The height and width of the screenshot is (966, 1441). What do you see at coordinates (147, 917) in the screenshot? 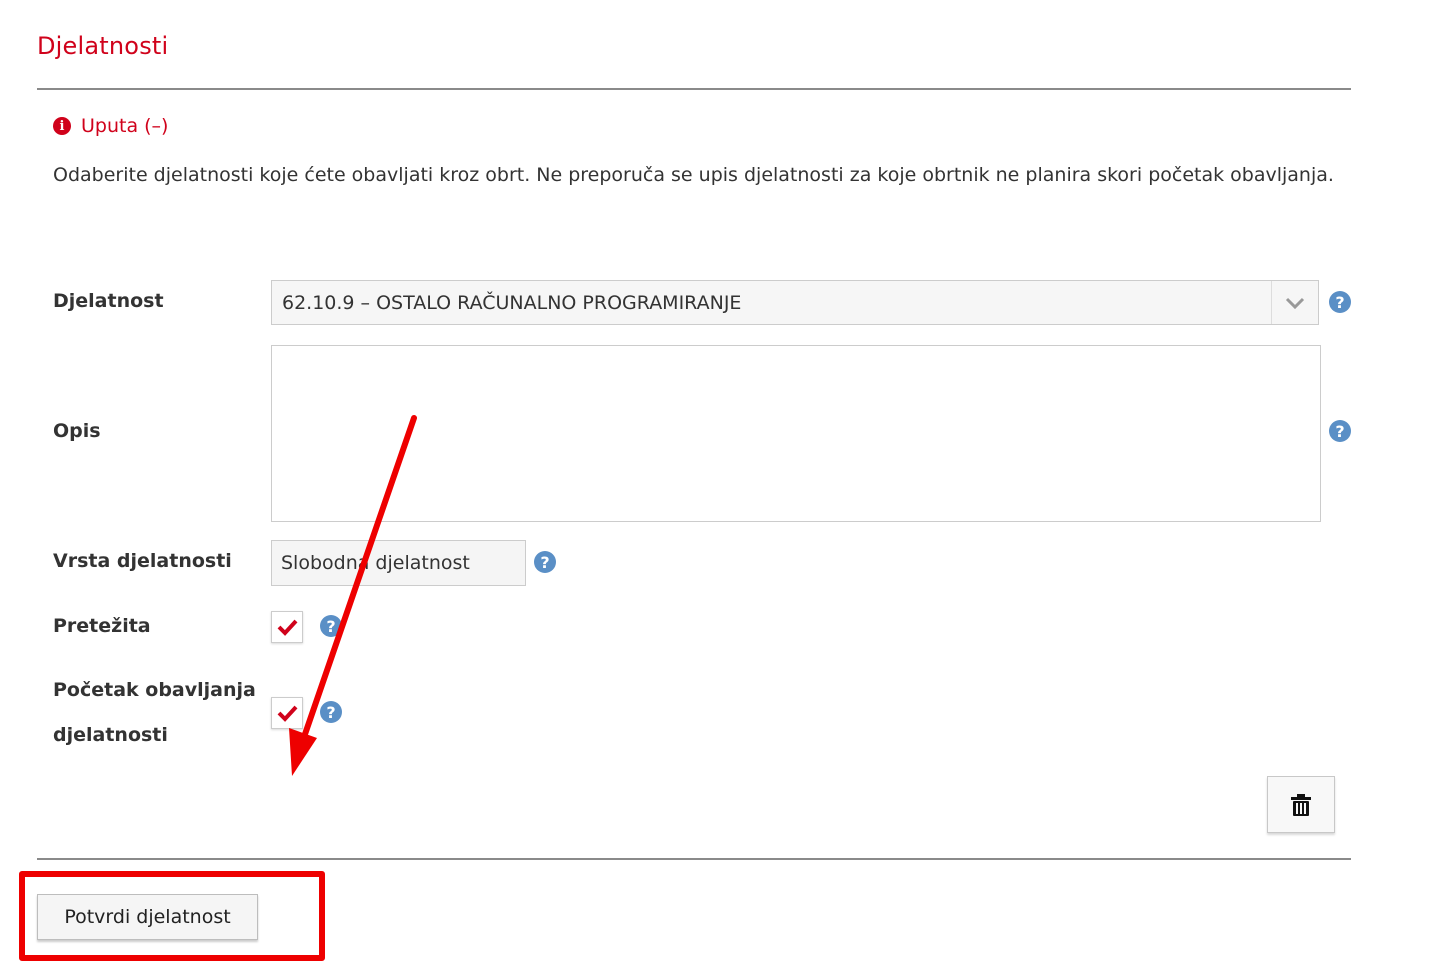
I see `confirm-button: Potvrdi djelatnost` at bounding box center [147, 917].